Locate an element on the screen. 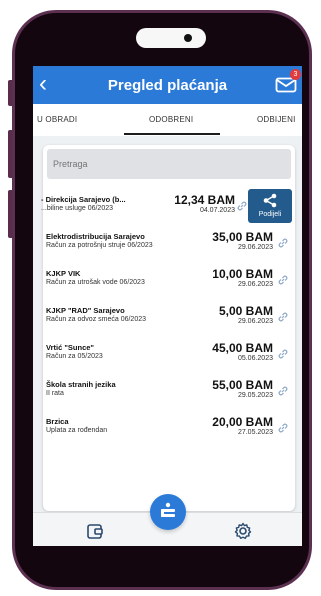 The image size is (321, 596). payment-amount: 5,00 BAM is located at coordinates (245, 311).